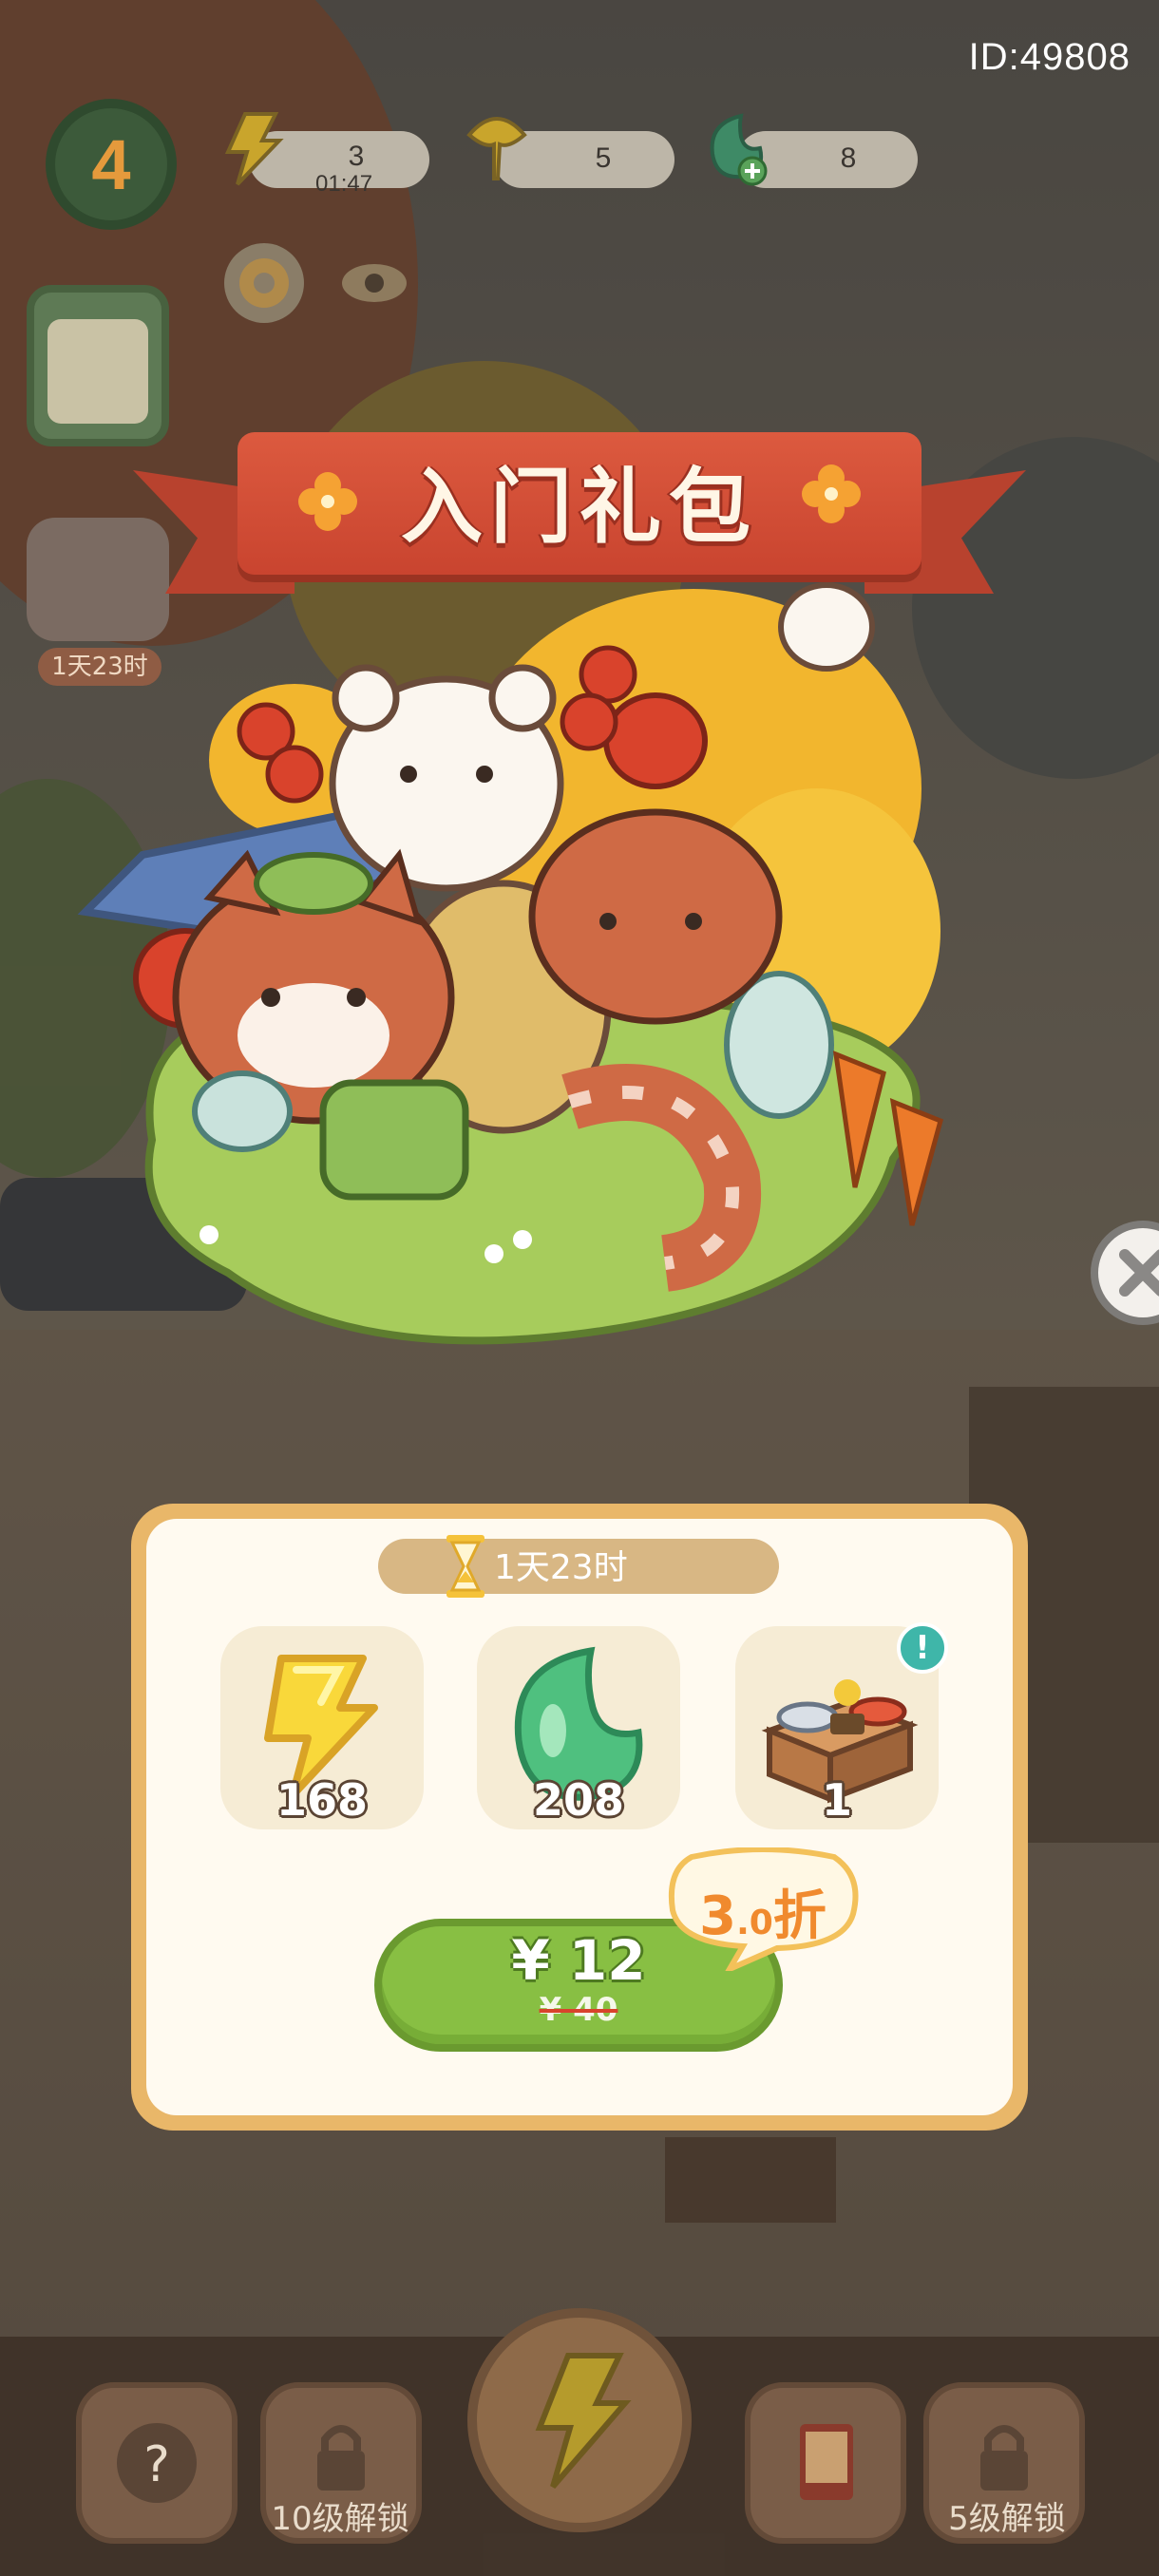 This screenshot has height=2576, width=1159. I want to click on level-badge: 4, so click(111, 164).